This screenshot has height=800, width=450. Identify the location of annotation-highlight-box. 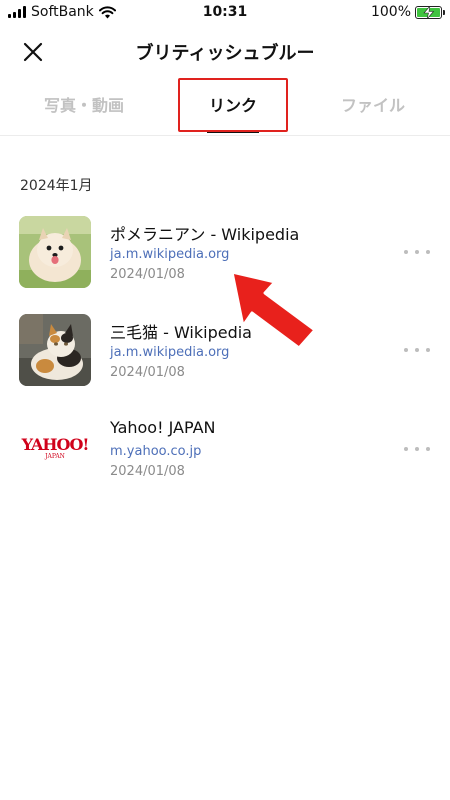
(233, 105).